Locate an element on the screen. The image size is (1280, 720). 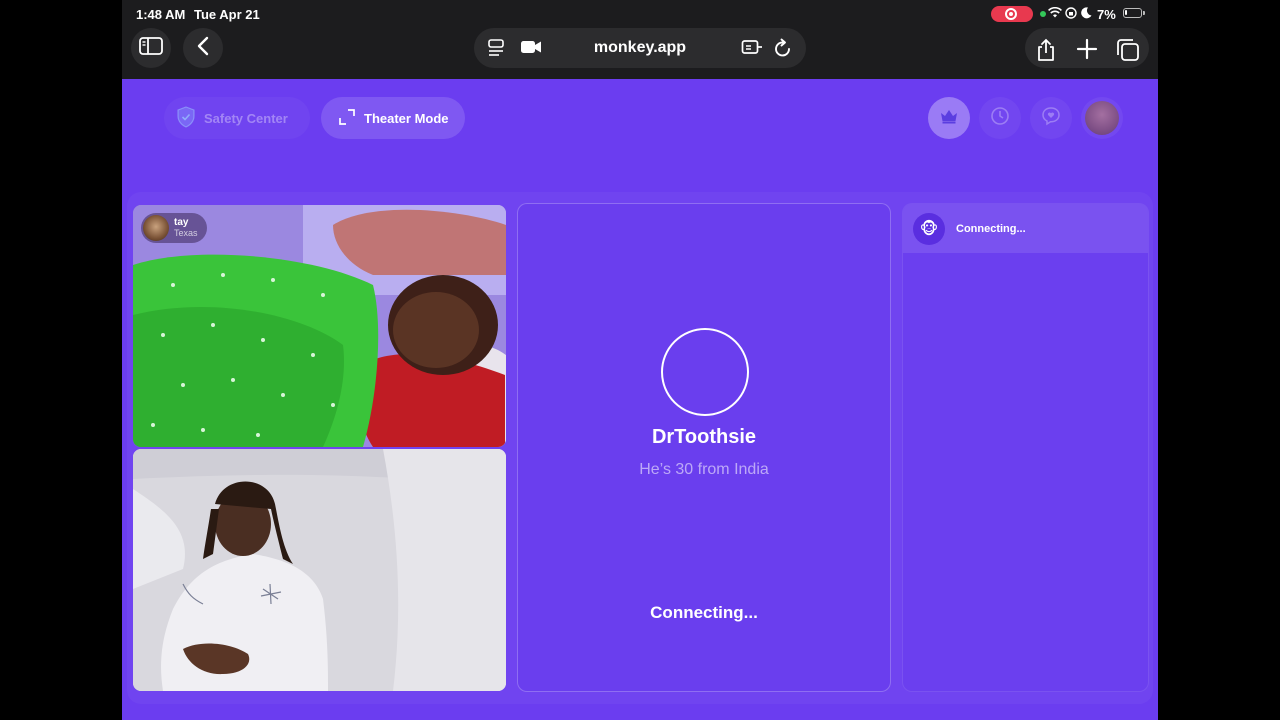
address-bar: monkey.app is located at coordinates (640, 48).